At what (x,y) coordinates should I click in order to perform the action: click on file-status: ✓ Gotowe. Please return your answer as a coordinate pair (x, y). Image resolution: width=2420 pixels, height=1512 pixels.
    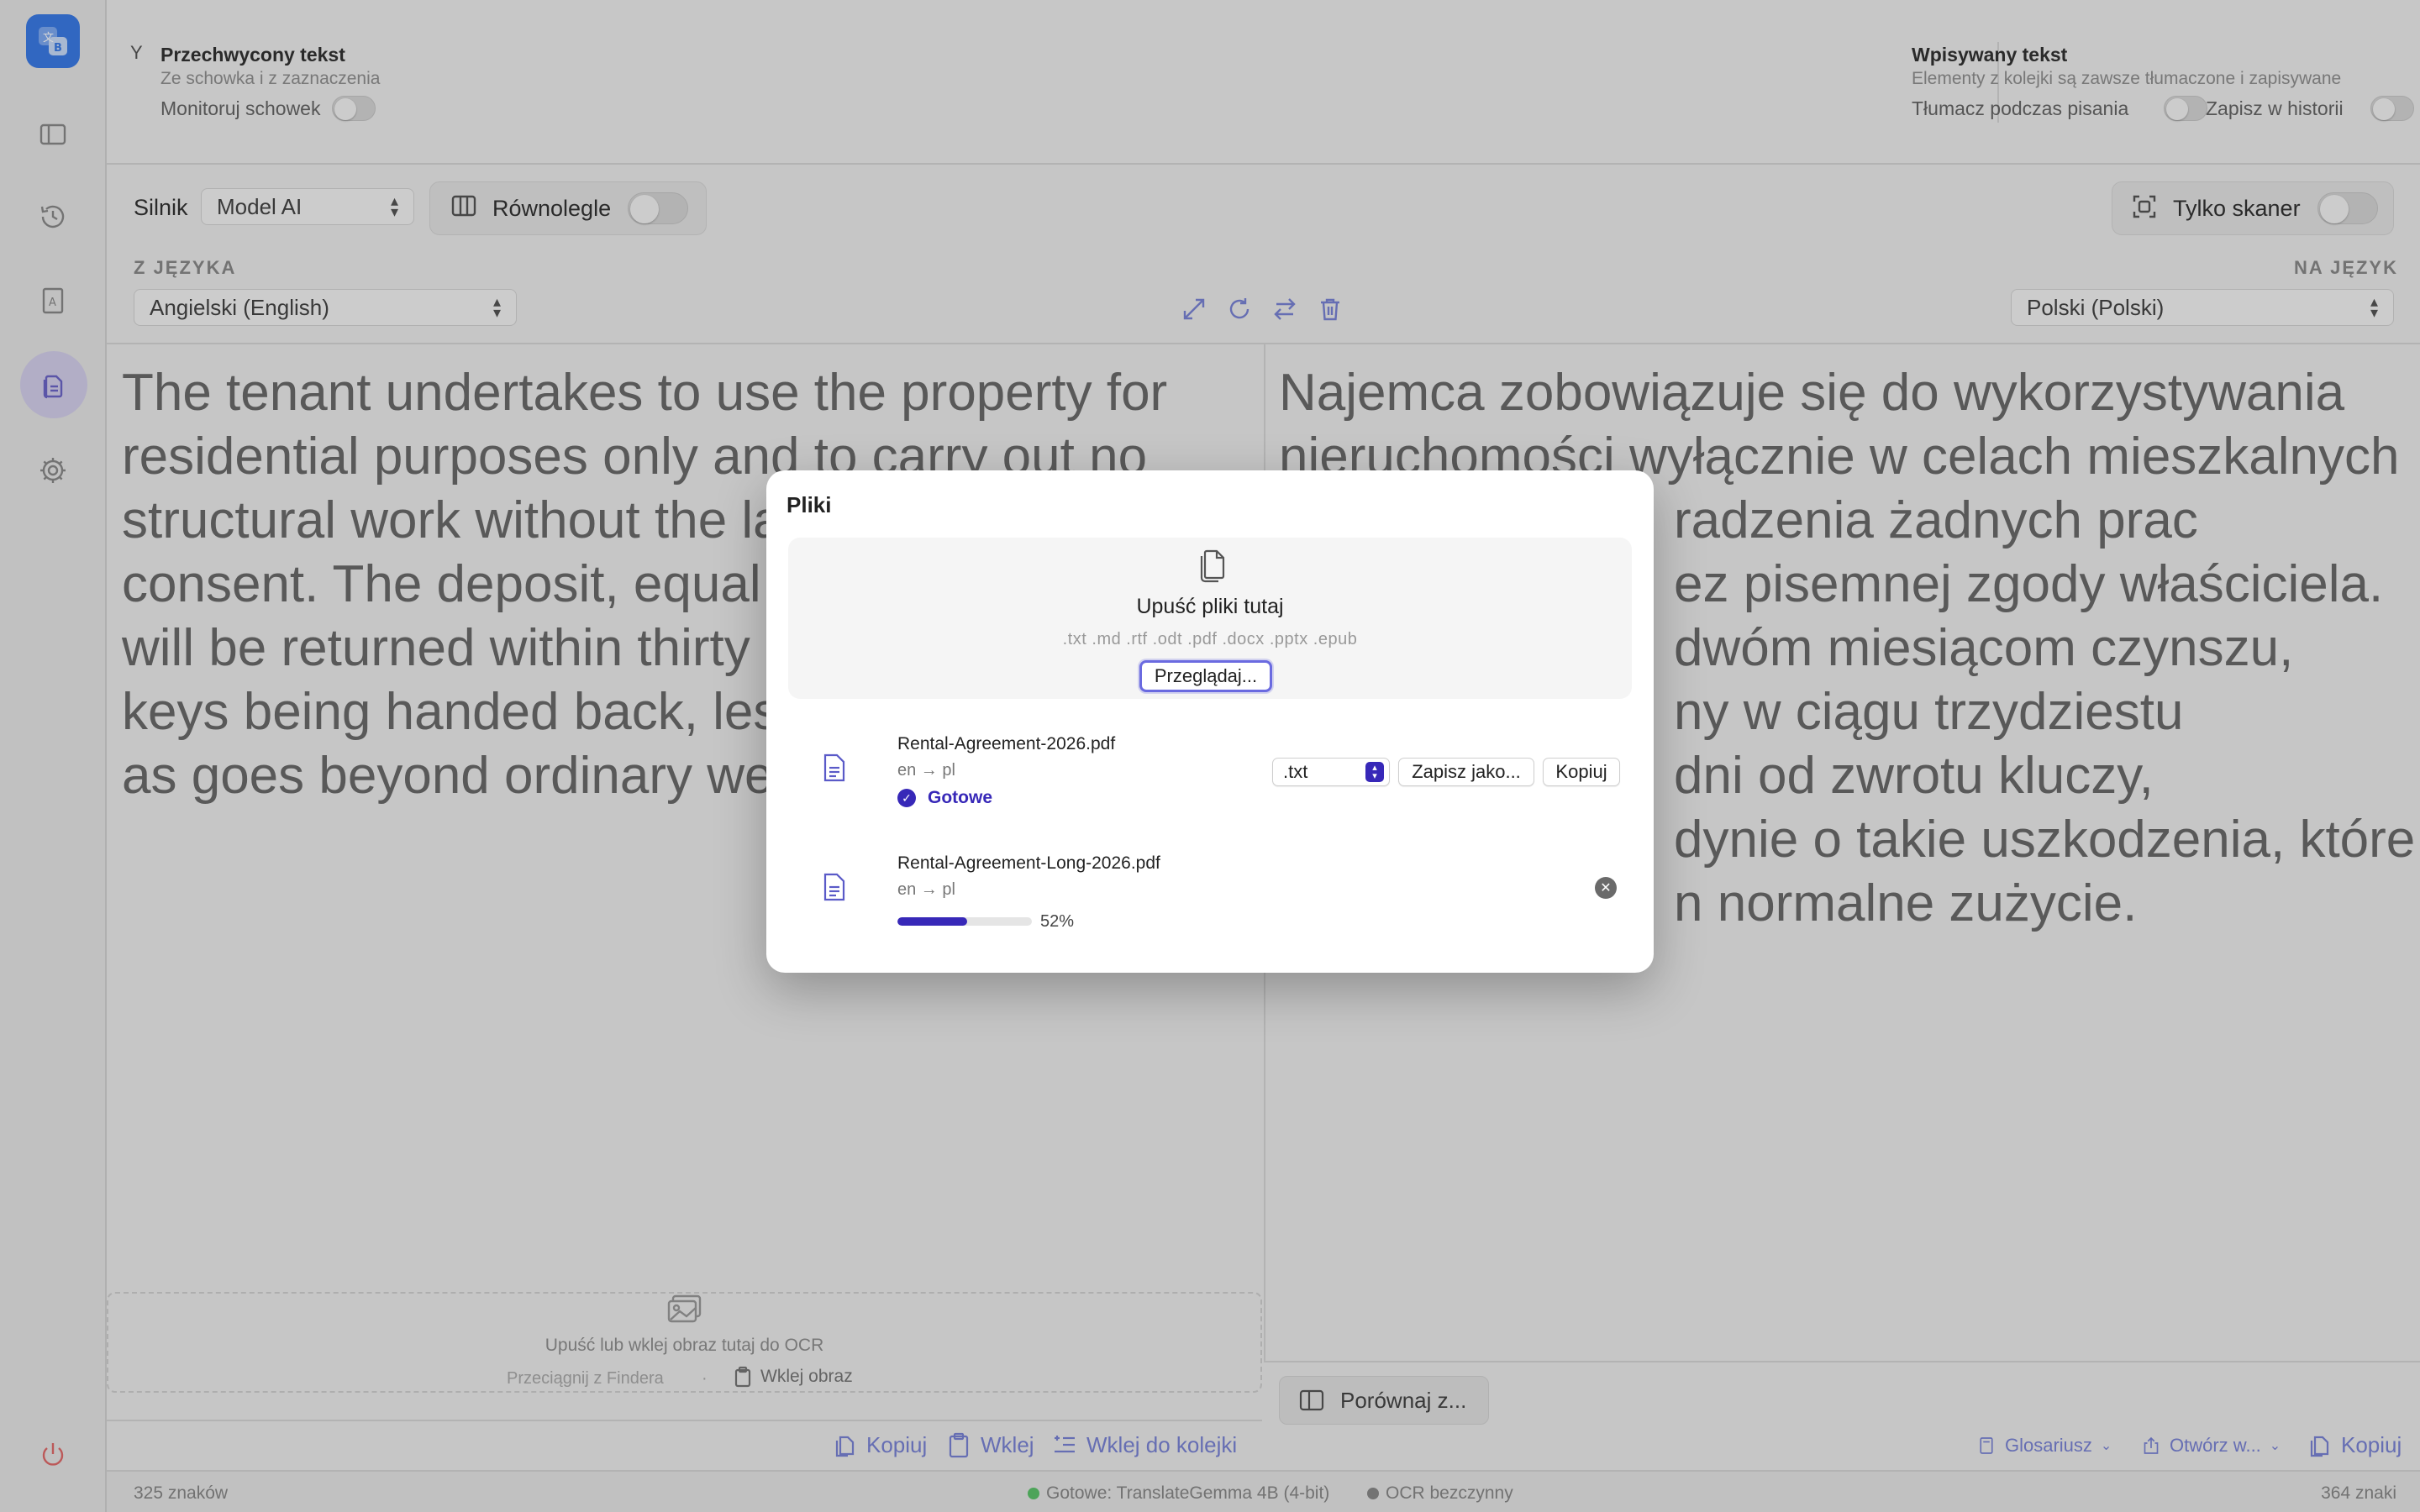
    Looking at the image, I should click on (944, 798).